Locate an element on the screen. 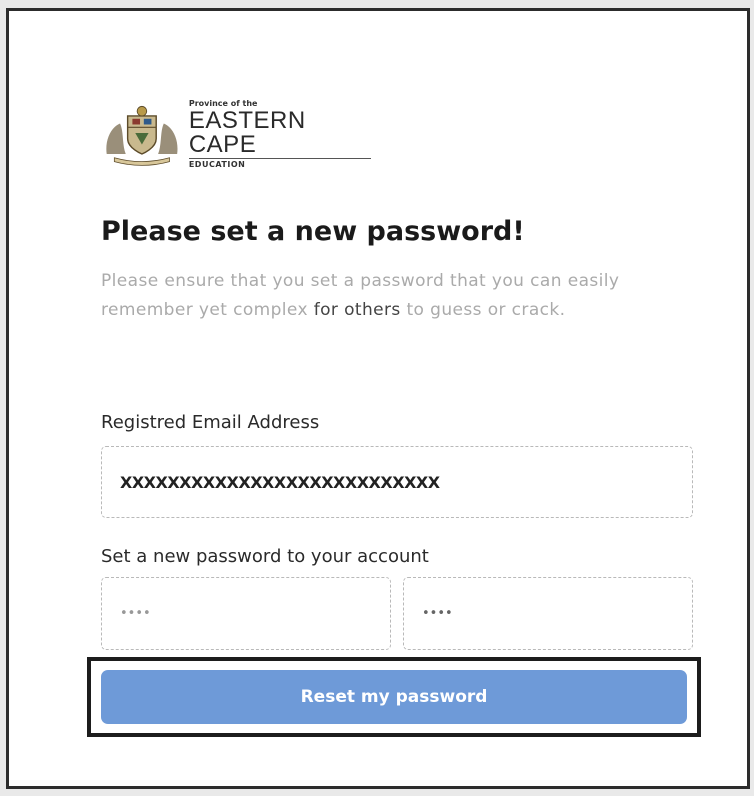  email-field is located at coordinates (397, 482).